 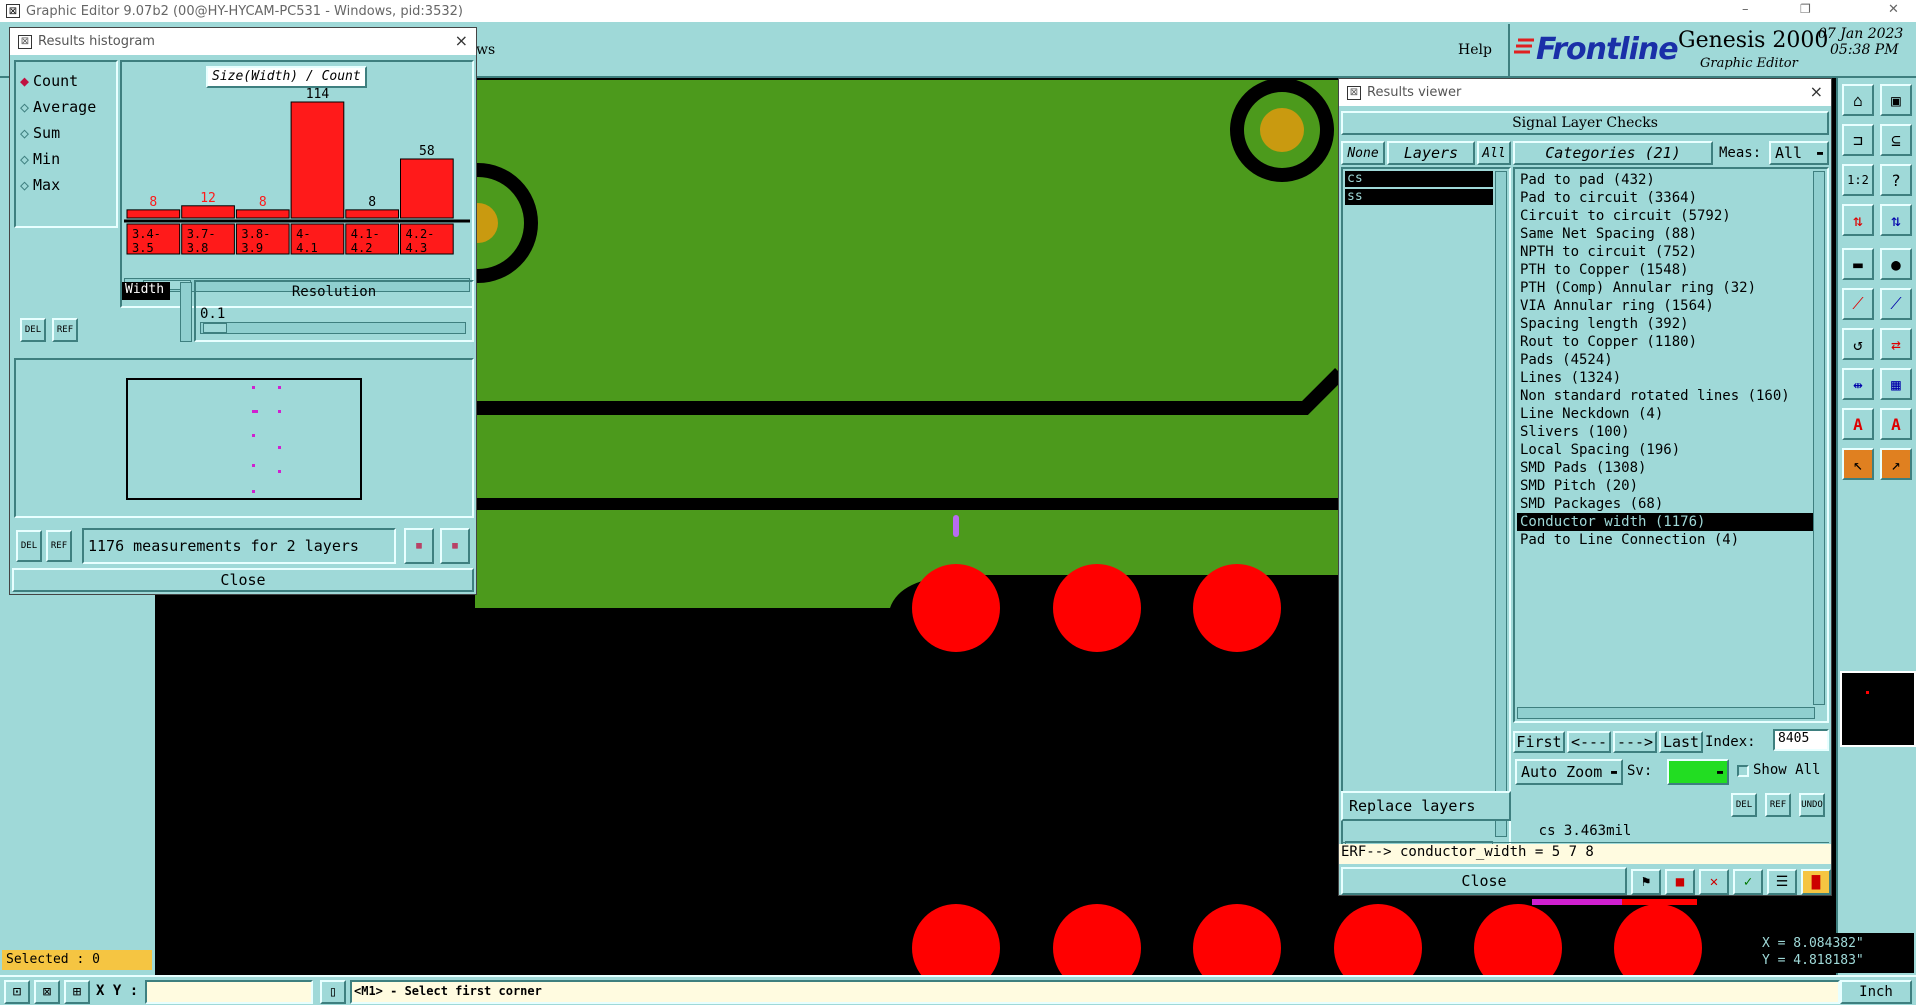 I want to click on connect2-icon: ⟋, so click(x=1896, y=304).